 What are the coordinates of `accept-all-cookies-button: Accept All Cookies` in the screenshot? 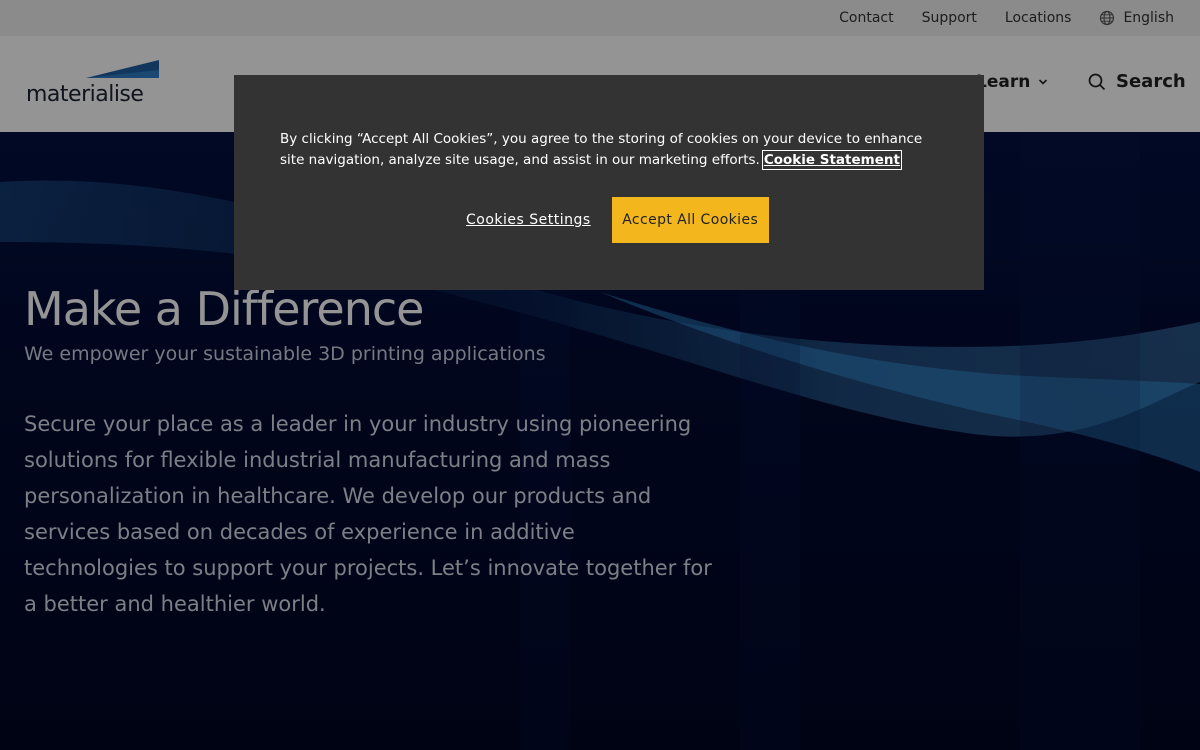 It's located at (690, 220).